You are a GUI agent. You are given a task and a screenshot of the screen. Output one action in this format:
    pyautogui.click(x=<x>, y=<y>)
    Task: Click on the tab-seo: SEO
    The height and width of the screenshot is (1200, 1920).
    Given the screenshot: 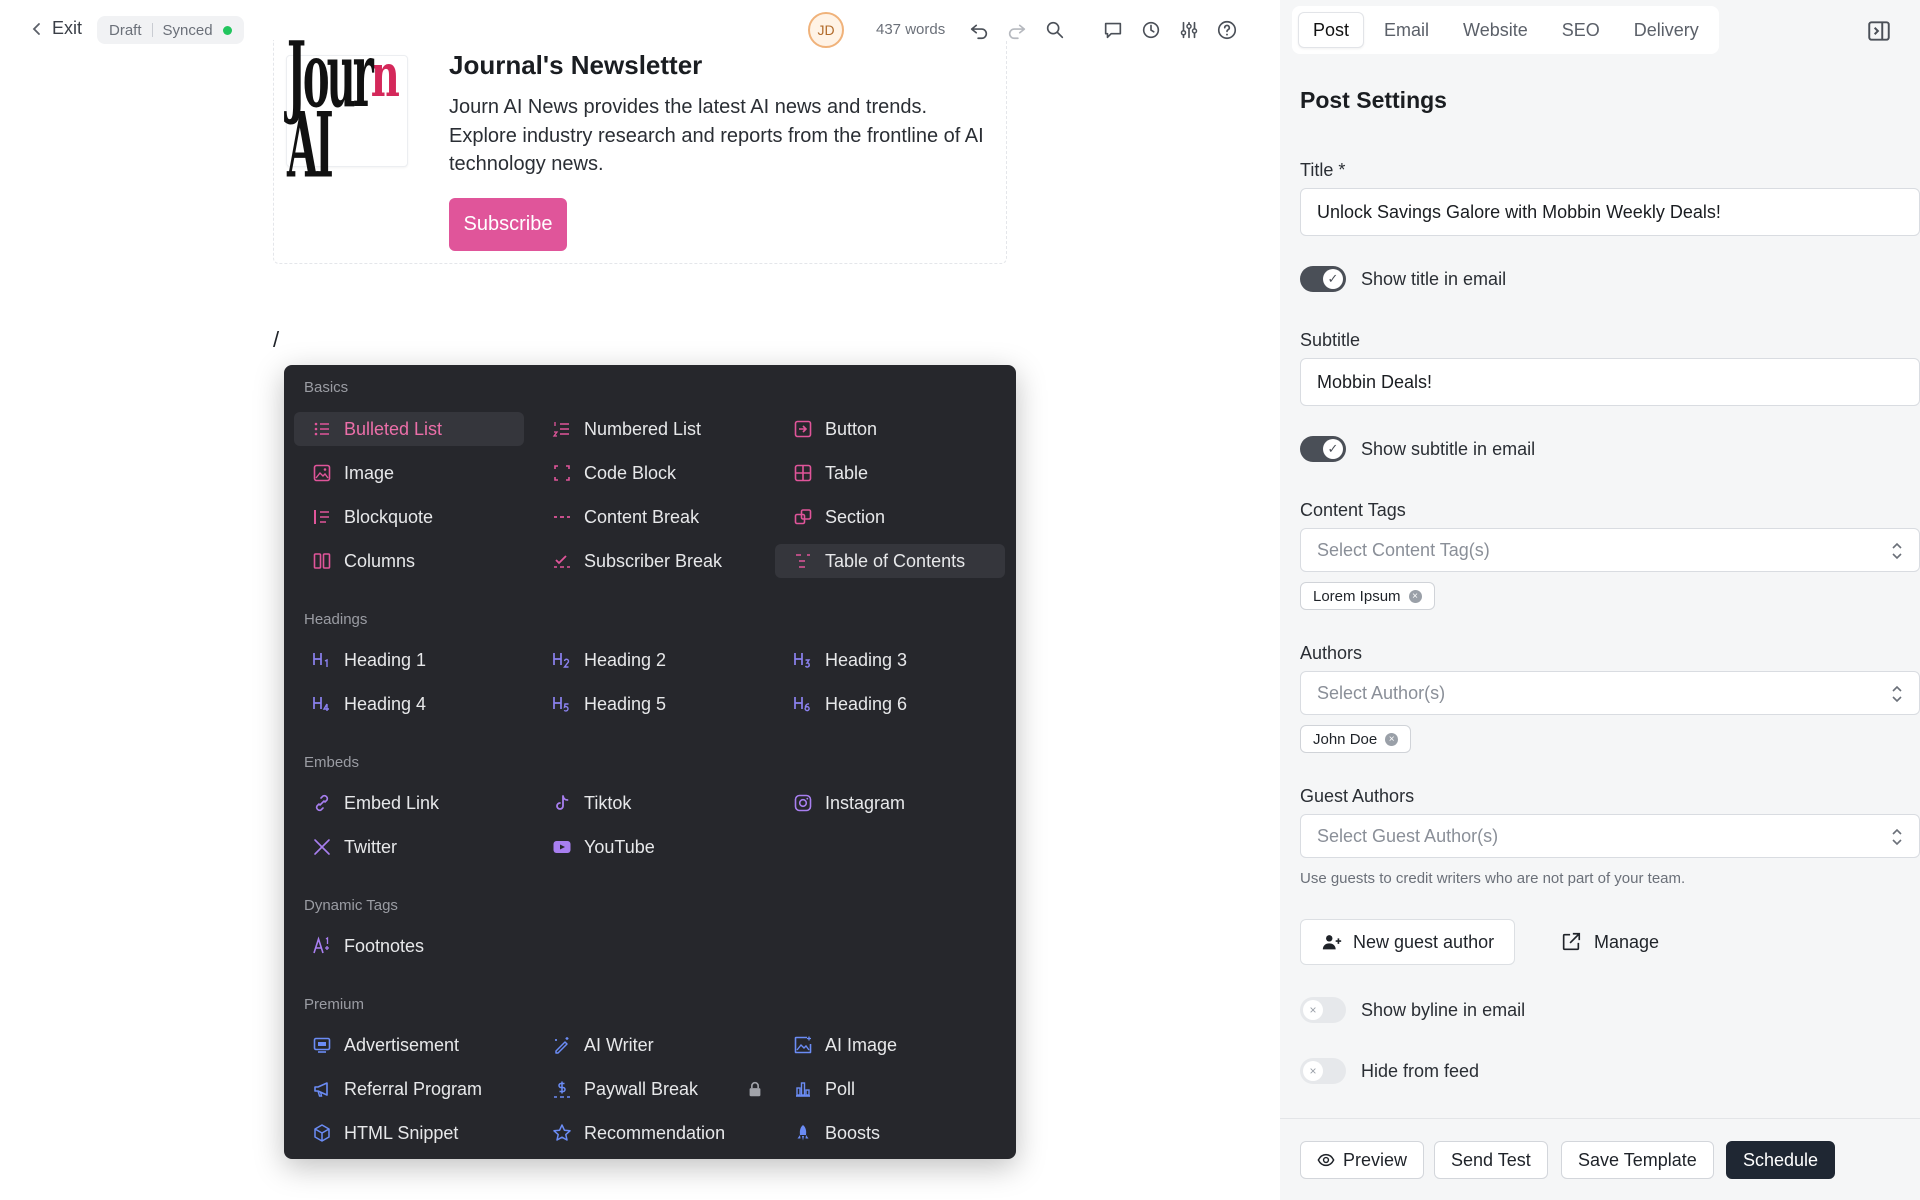 What is the action you would take?
    pyautogui.click(x=1581, y=30)
    